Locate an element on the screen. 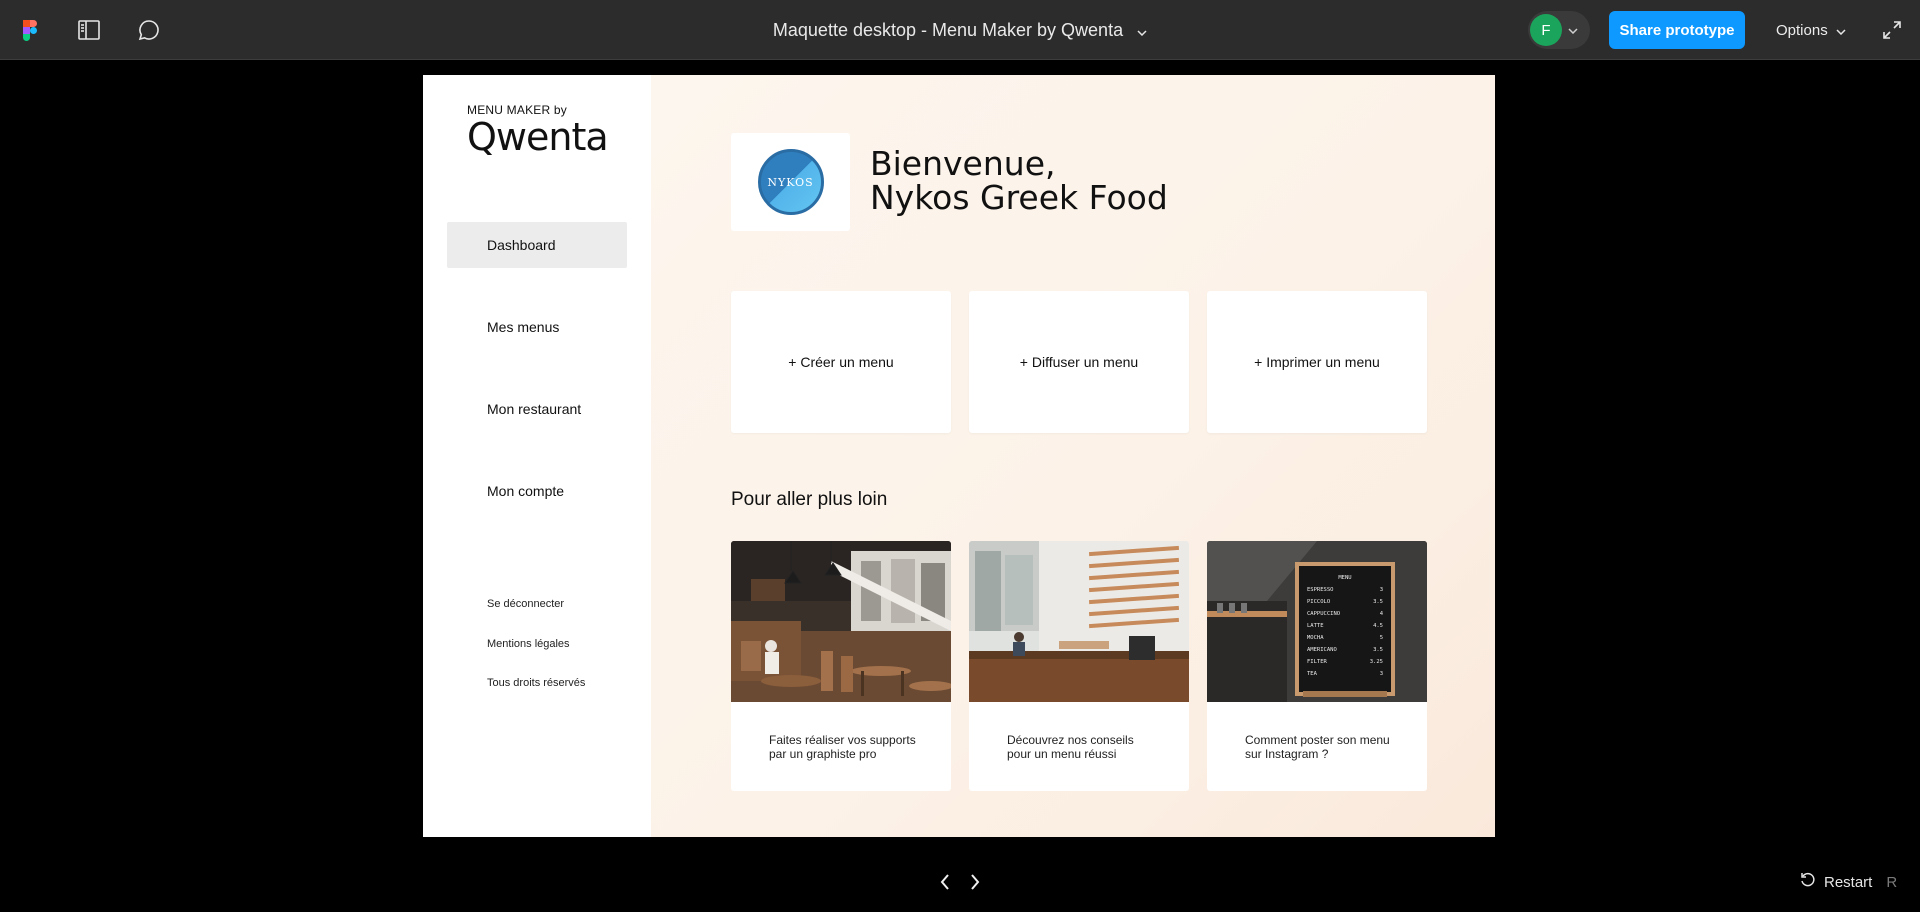 This screenshot has width=1920, height=912. print-menu-card: + Imprimer un menu is located at coordinates (1317, 362).